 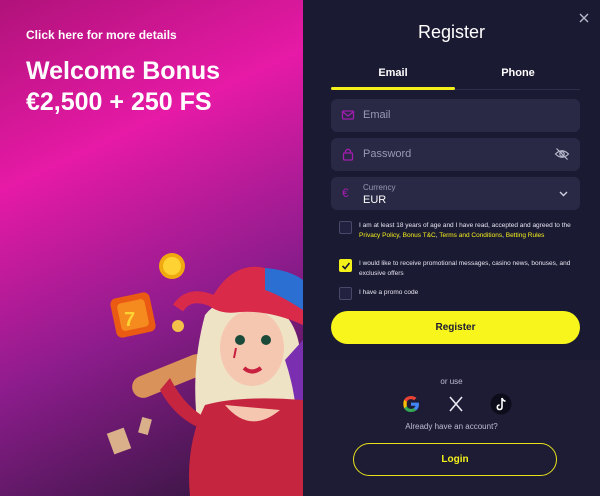 I want to click on email-field: Email, so click(x=455, y=115).